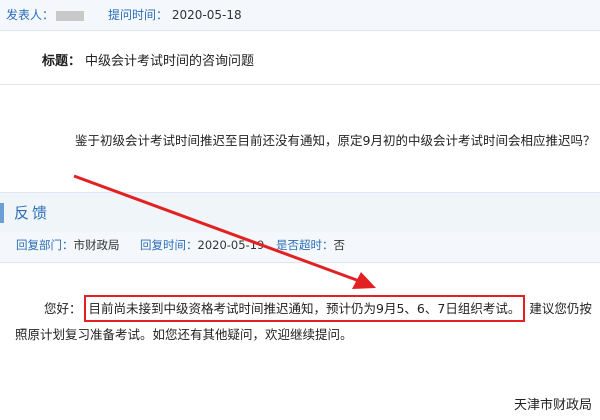  I want to click on publisher-redacted, so click(70, 15).